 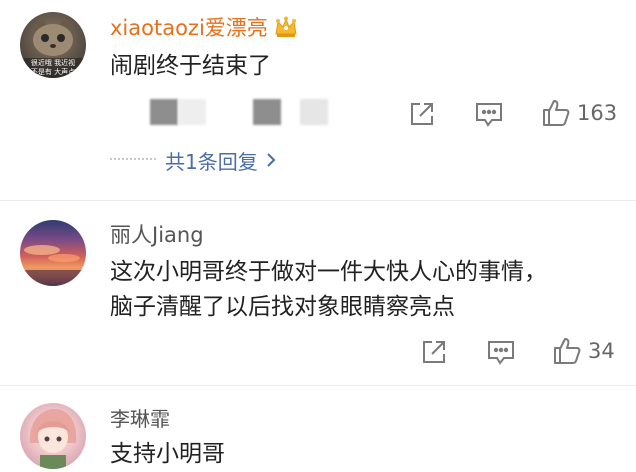 I want to click on like-button: 163, so click(x=579, y=113).